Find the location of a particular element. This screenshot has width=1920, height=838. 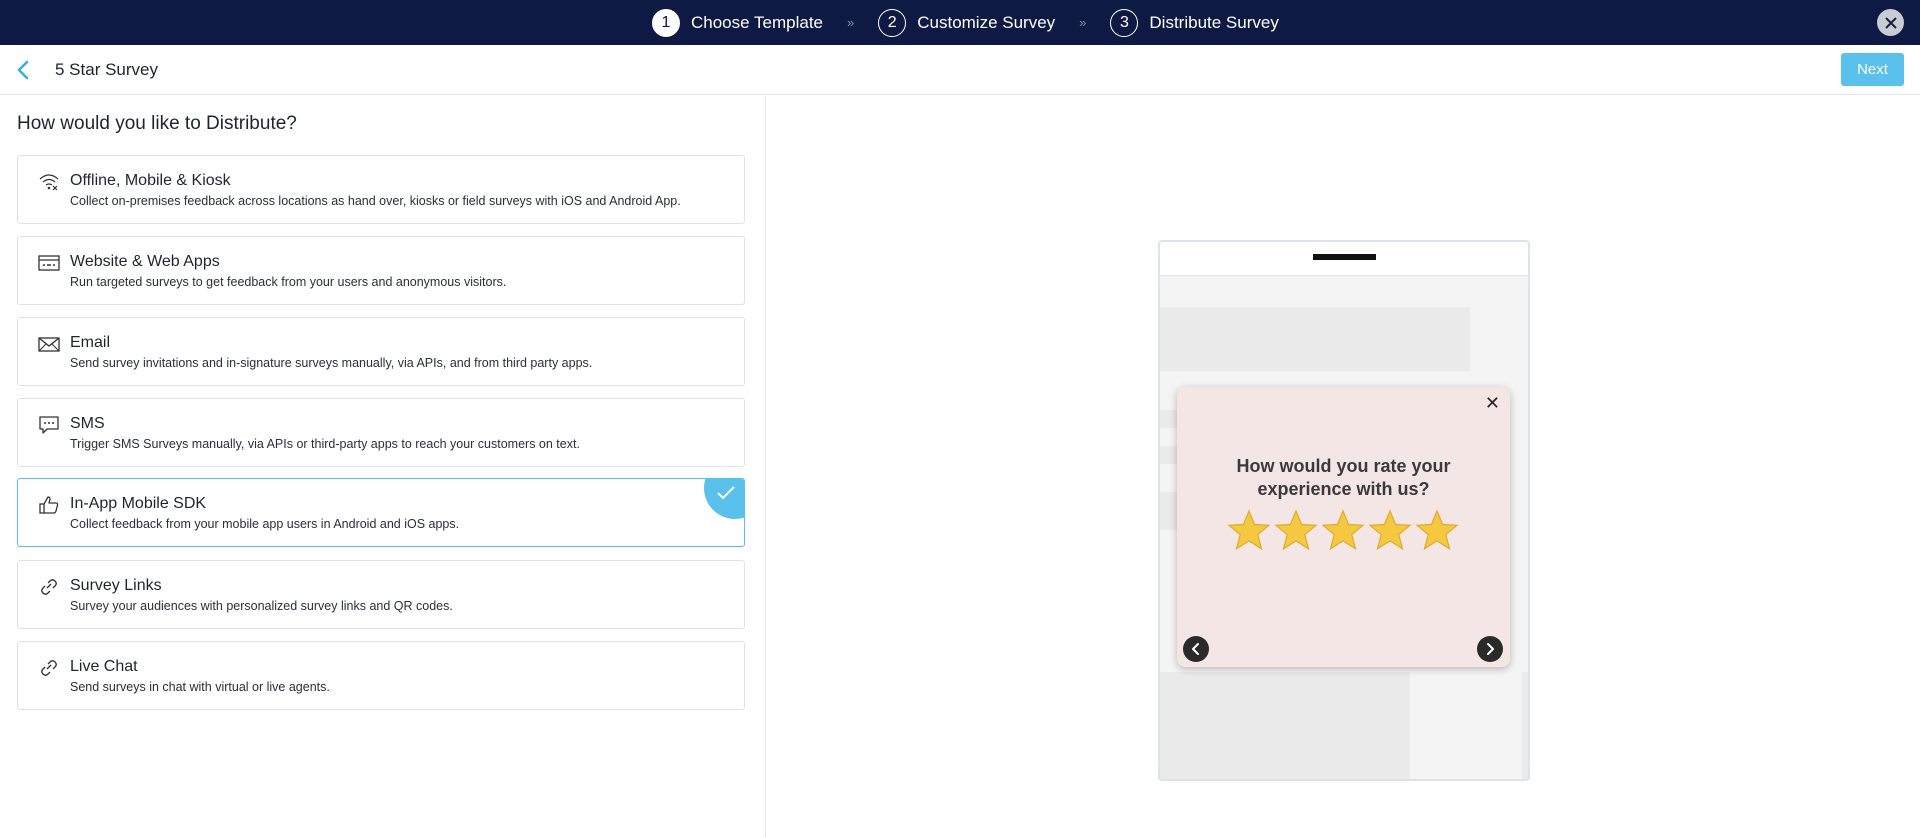

step-number: 1 is located at coordinates (666, 22).